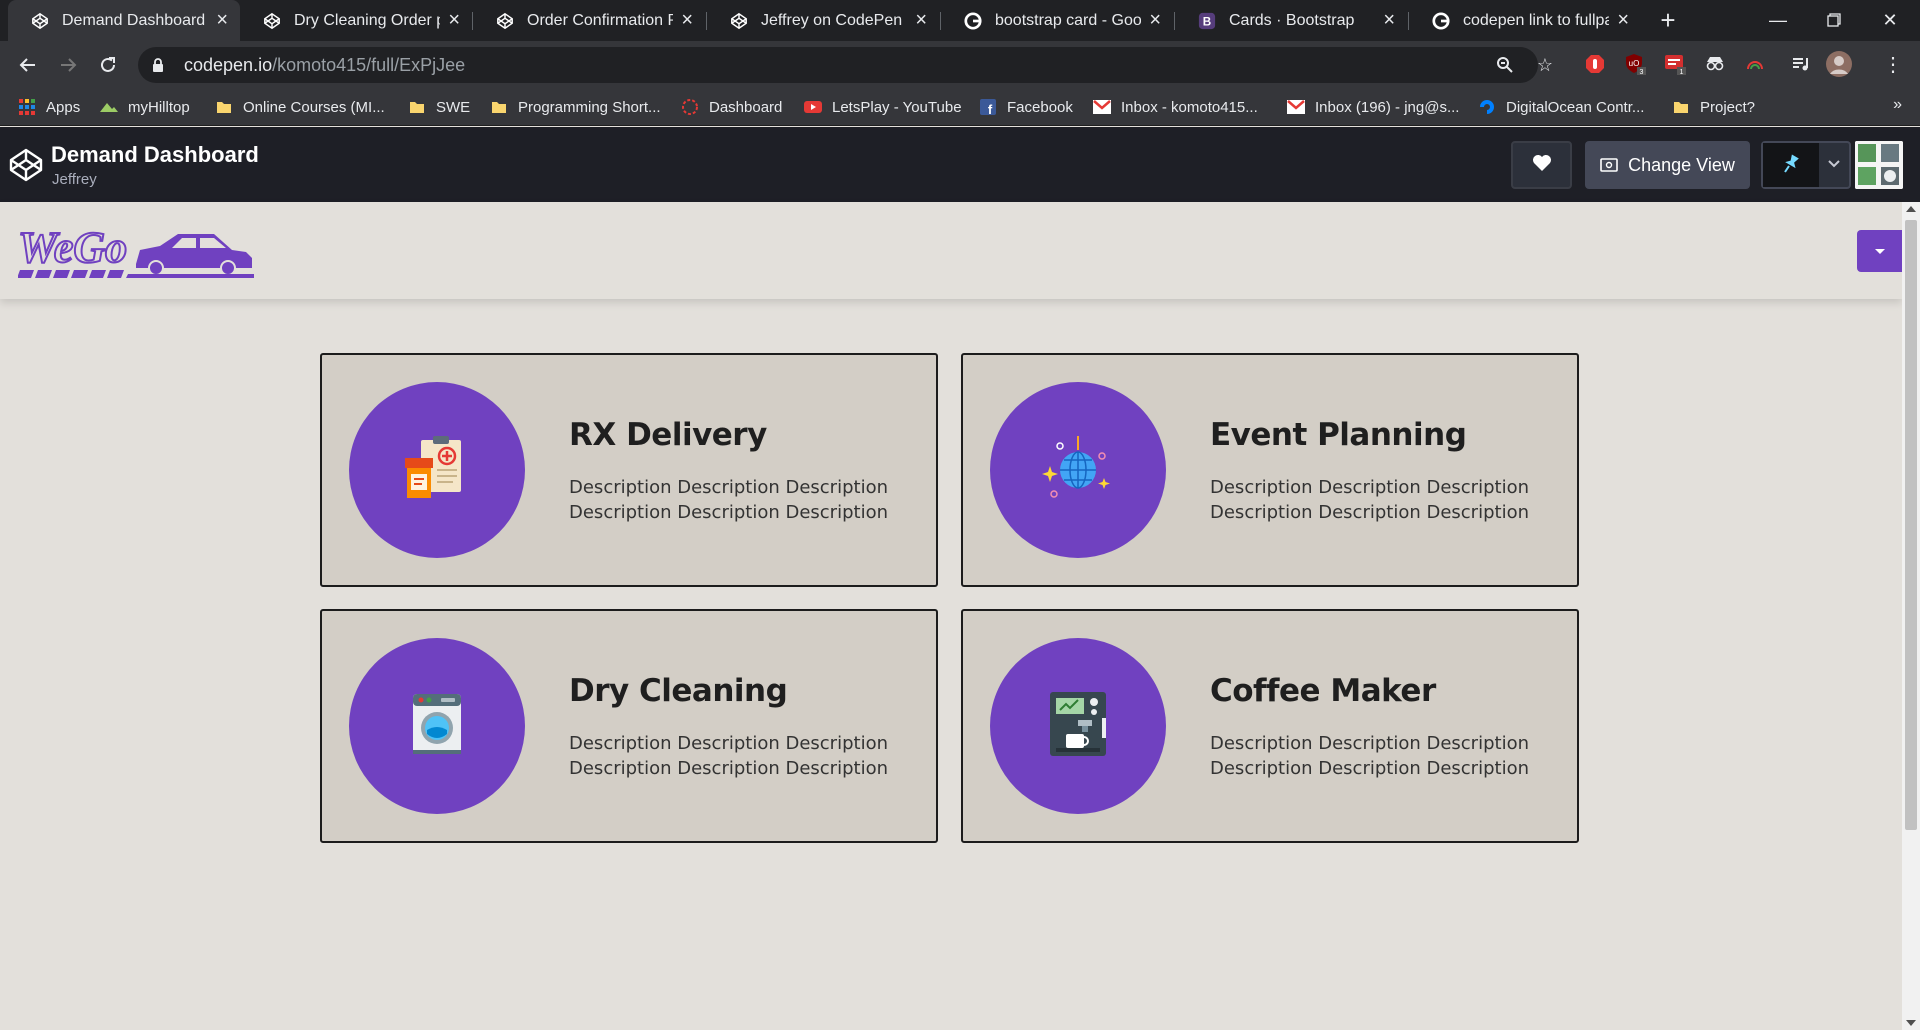 The width and height of the screenshot is (1920, 1030). Describe the element at coordinates (134, 20) in the screenshot. I see `tab-label: Demand Dashboard` at that location.